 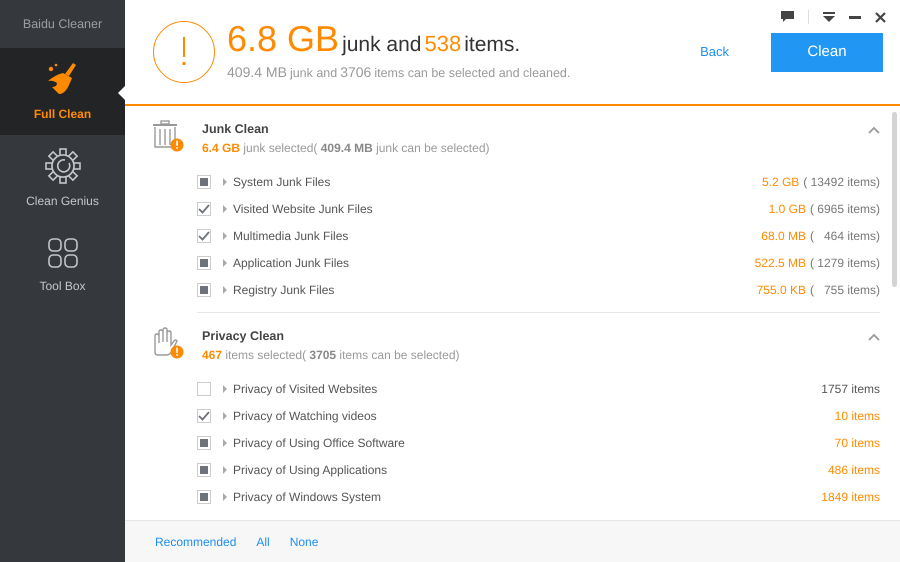 What do you see at coordinates (780, 263) in the screenshot?
I see `item-size: 522.5 MB` at bounding box center [780, 263].